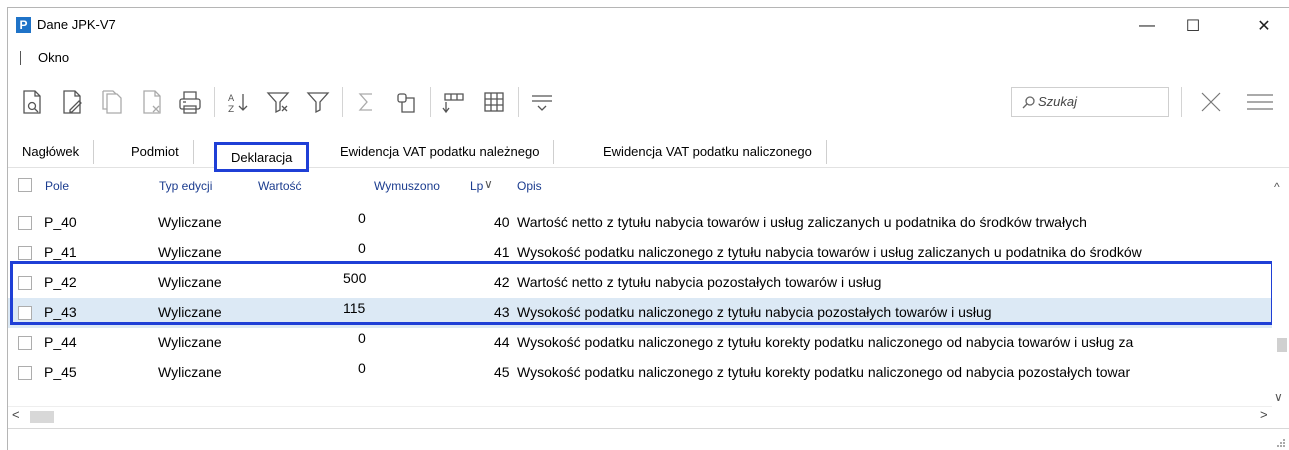 The height and width of the screenshot is (450, 1289). Describe the element at coordinates (648, 26) in the screenshot. I see `title-bar: P Dane JPK-V7 — ☐ ✕` at that location.